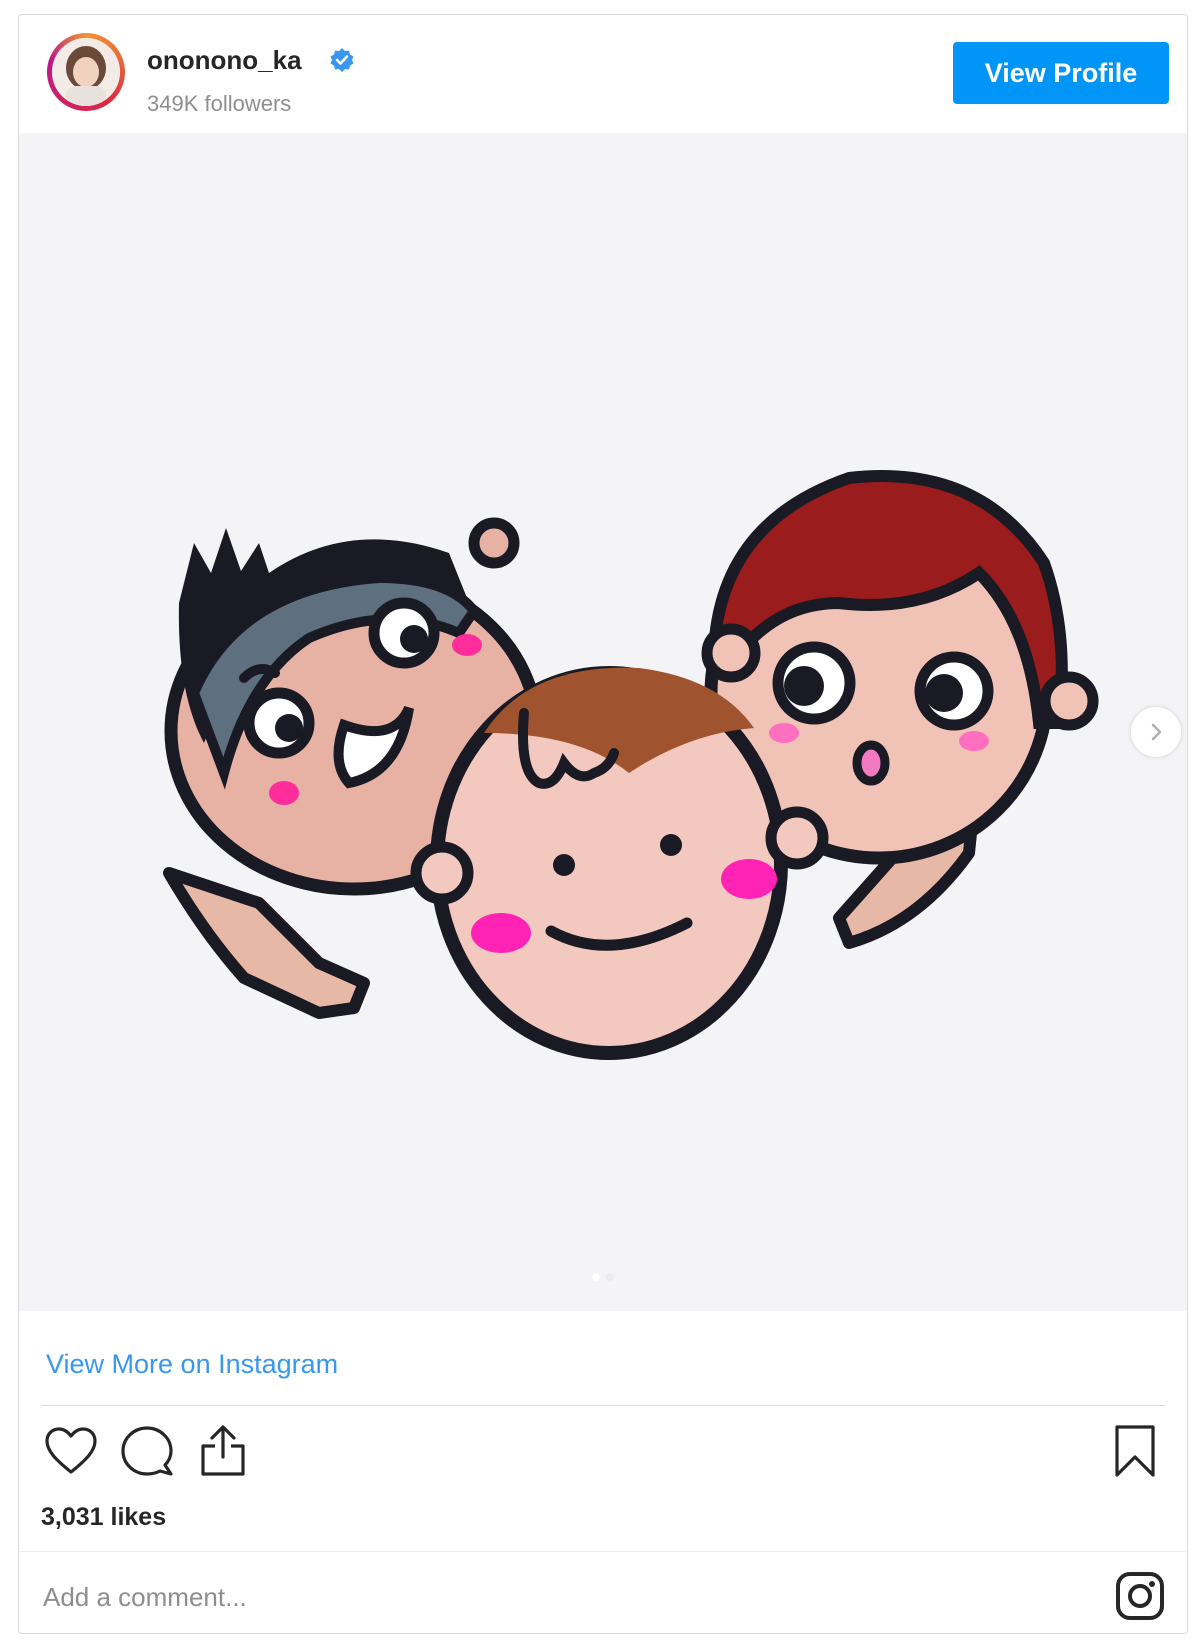 The image size is (1200, 1642). What do you see at coordinates (603, 1277) in the screenshot?
I see `carousel-dots` at bounding box center [603, 1277].